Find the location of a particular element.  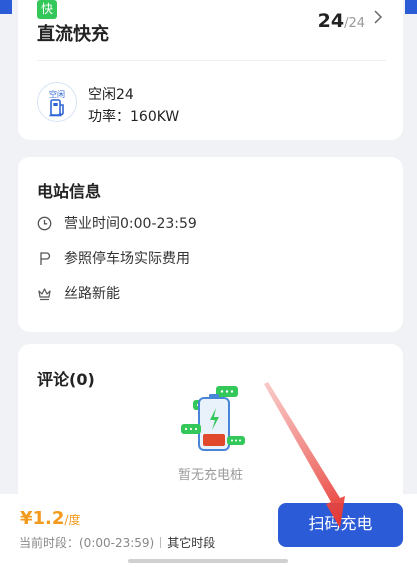

header-edge-right is located at coordinates (411, 7).